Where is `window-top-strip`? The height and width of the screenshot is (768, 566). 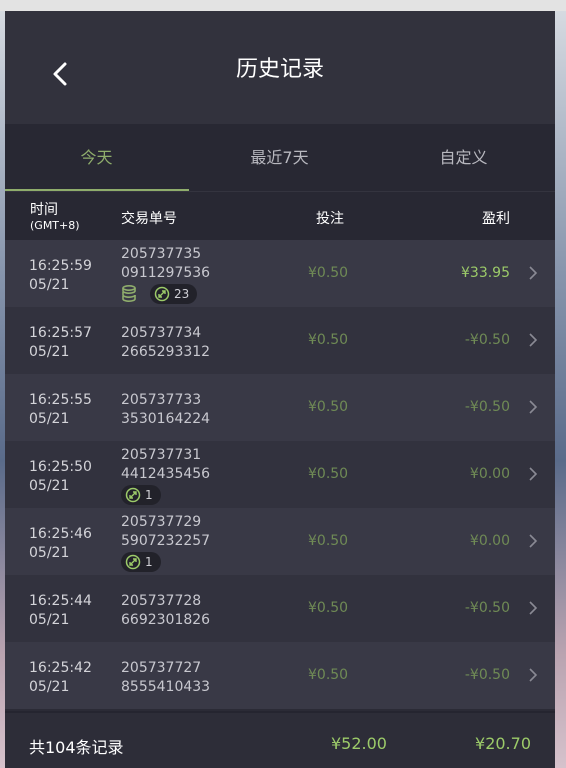 window-top-strip is located at coordinates (283, 5).